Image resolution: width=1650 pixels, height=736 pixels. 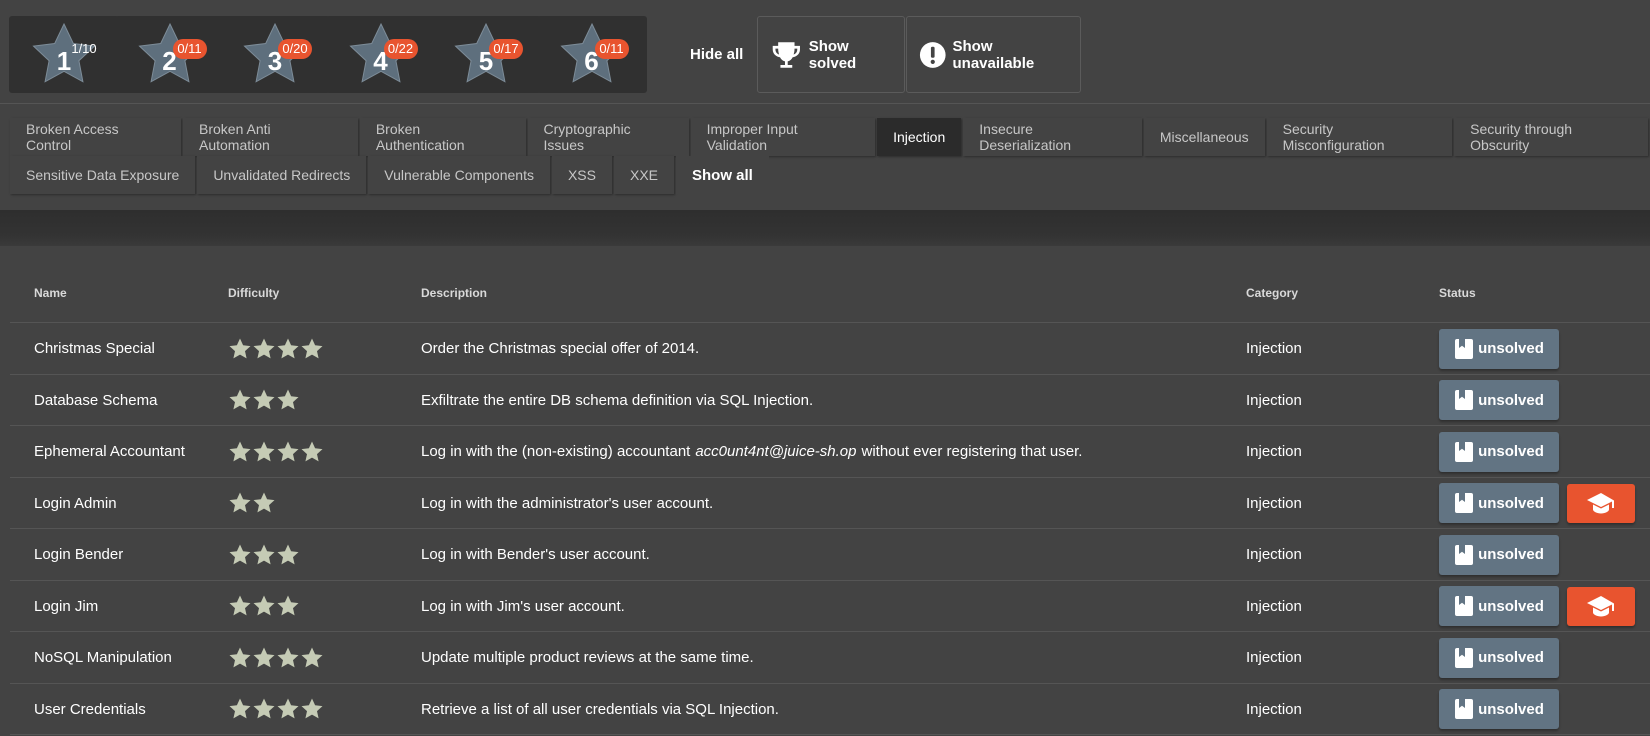 I want to click on challenge-name: Database Schema, so click(x=96, y=400).